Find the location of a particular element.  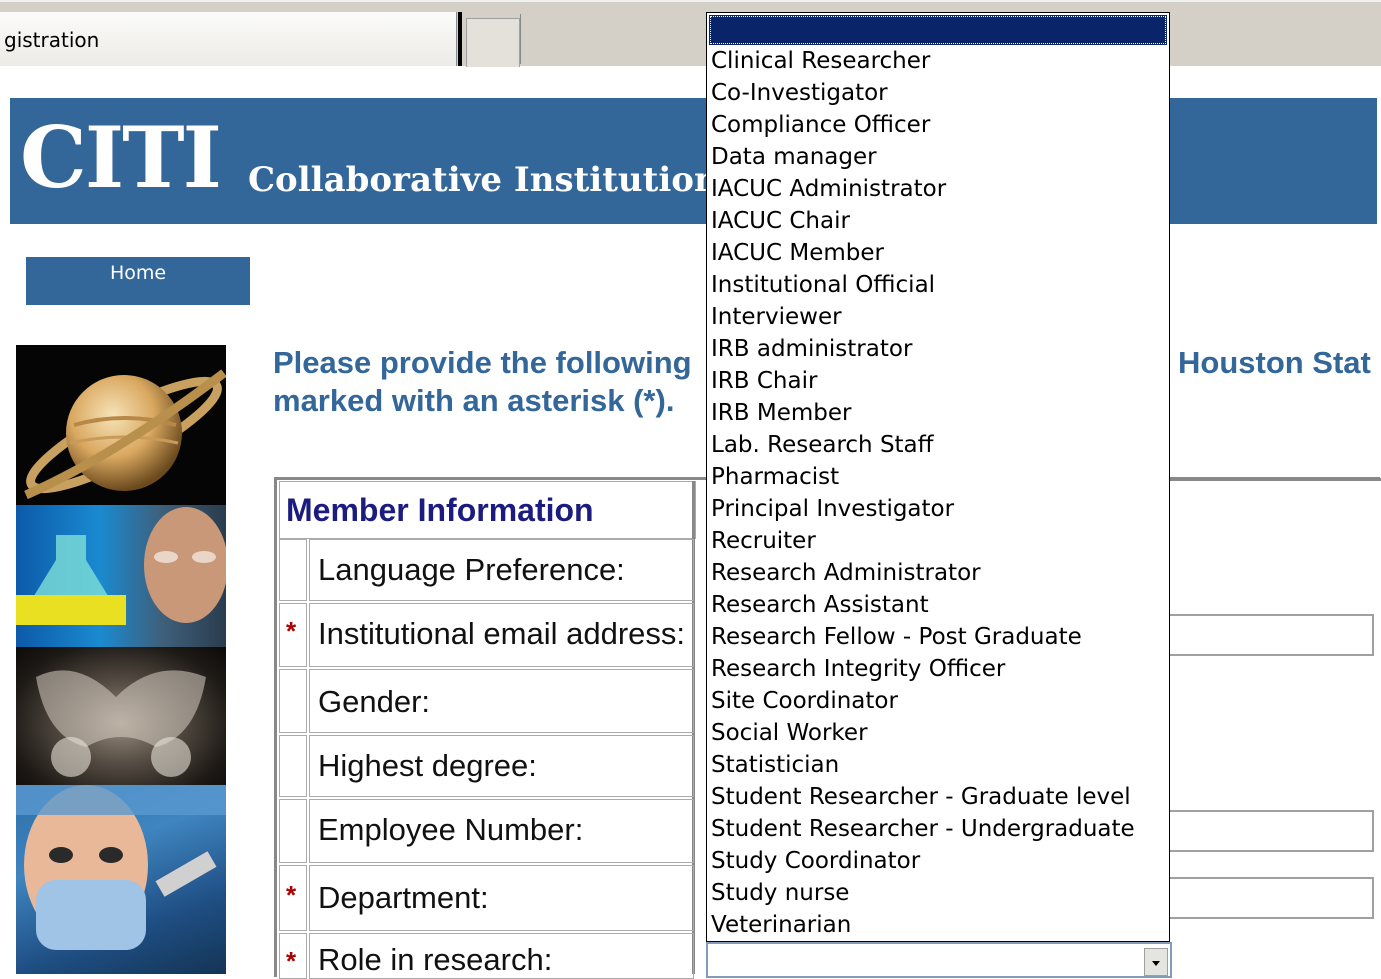

dropdown-option: Veterinarian is located at coordinates (937, 925).